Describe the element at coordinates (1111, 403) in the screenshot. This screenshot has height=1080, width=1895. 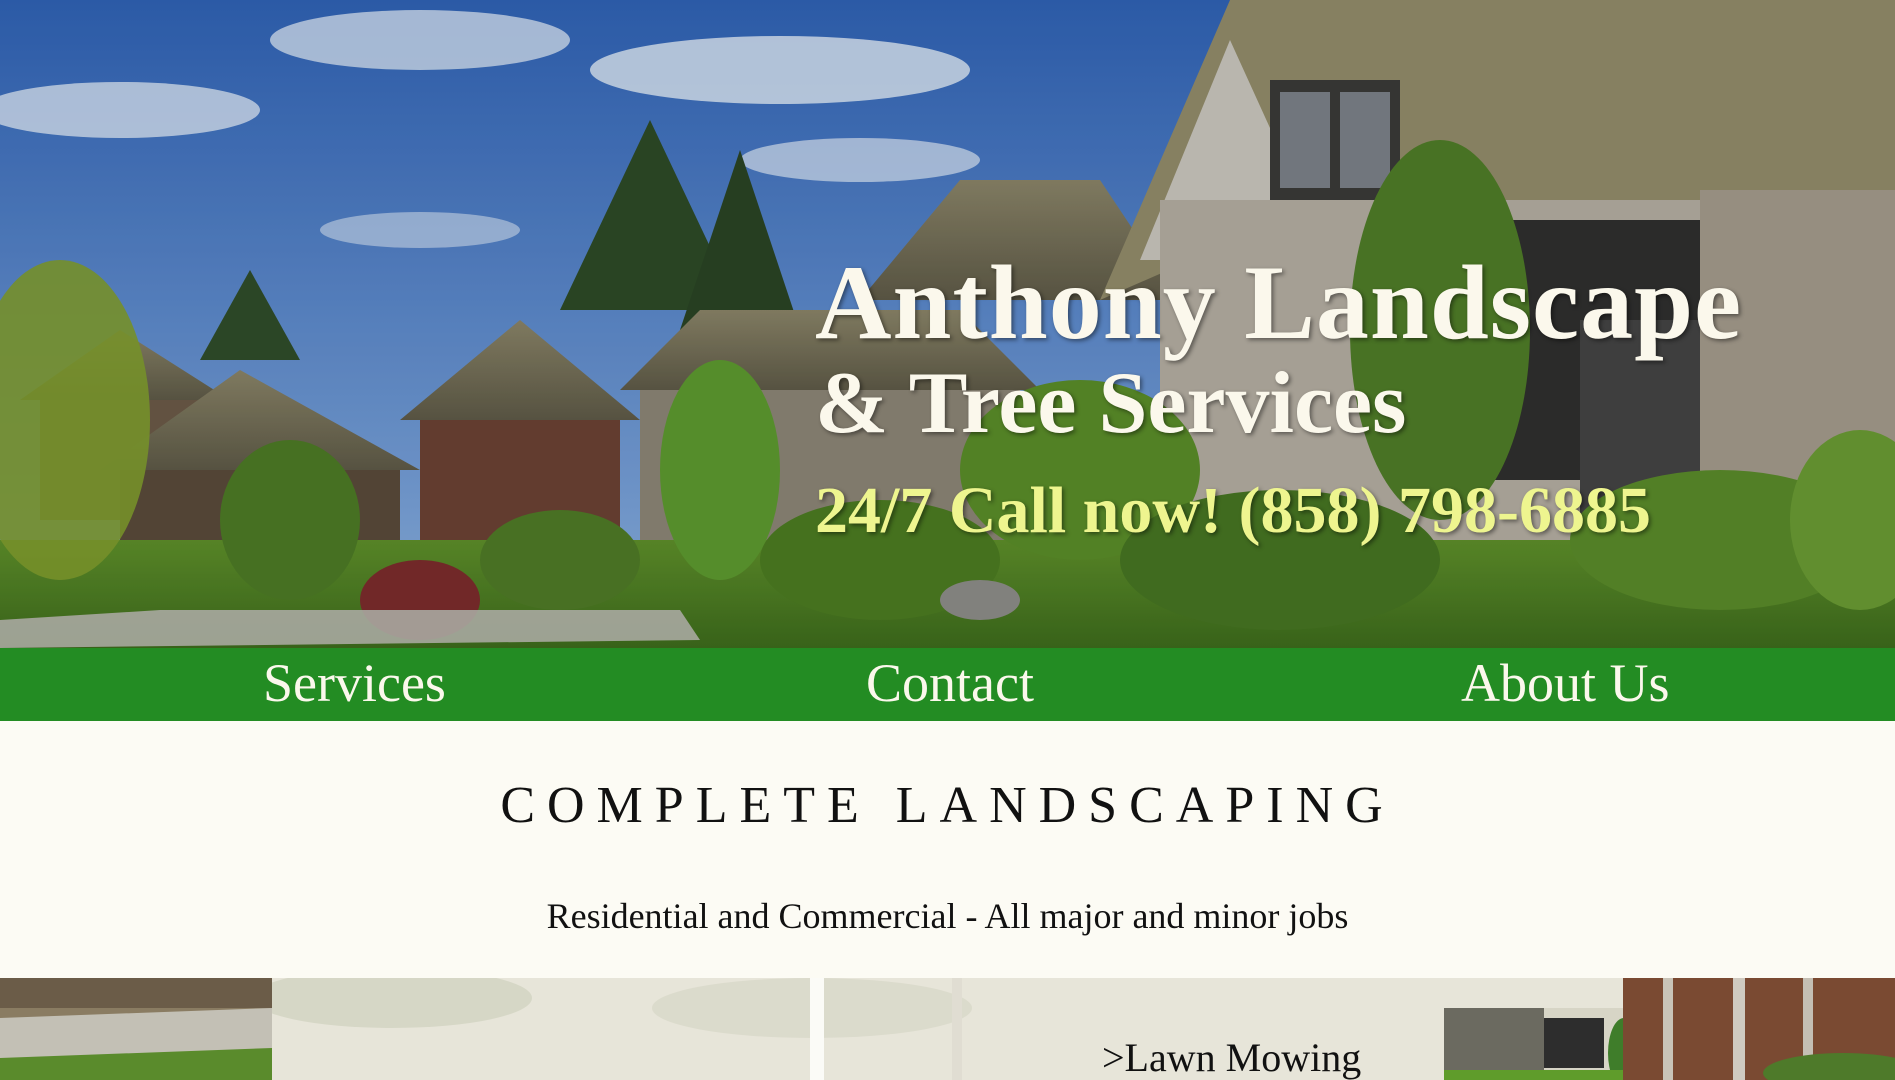
I see `site-subtitle: & Tree Services` at that location.